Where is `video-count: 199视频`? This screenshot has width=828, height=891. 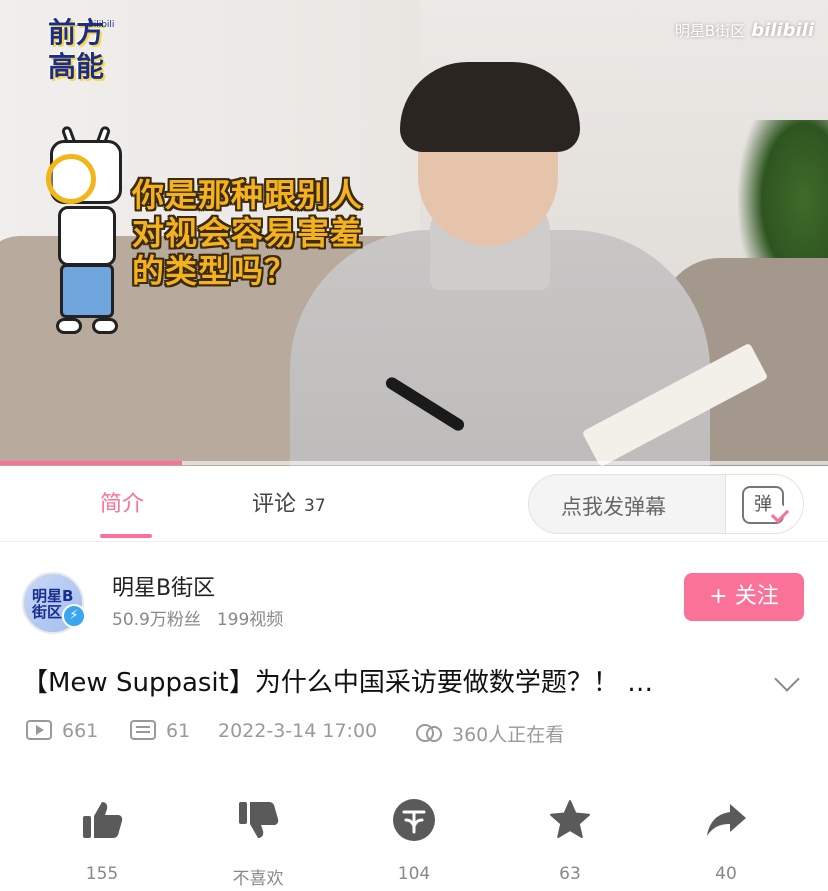
video-count: 199视频 is located at coordinates (250, 620).